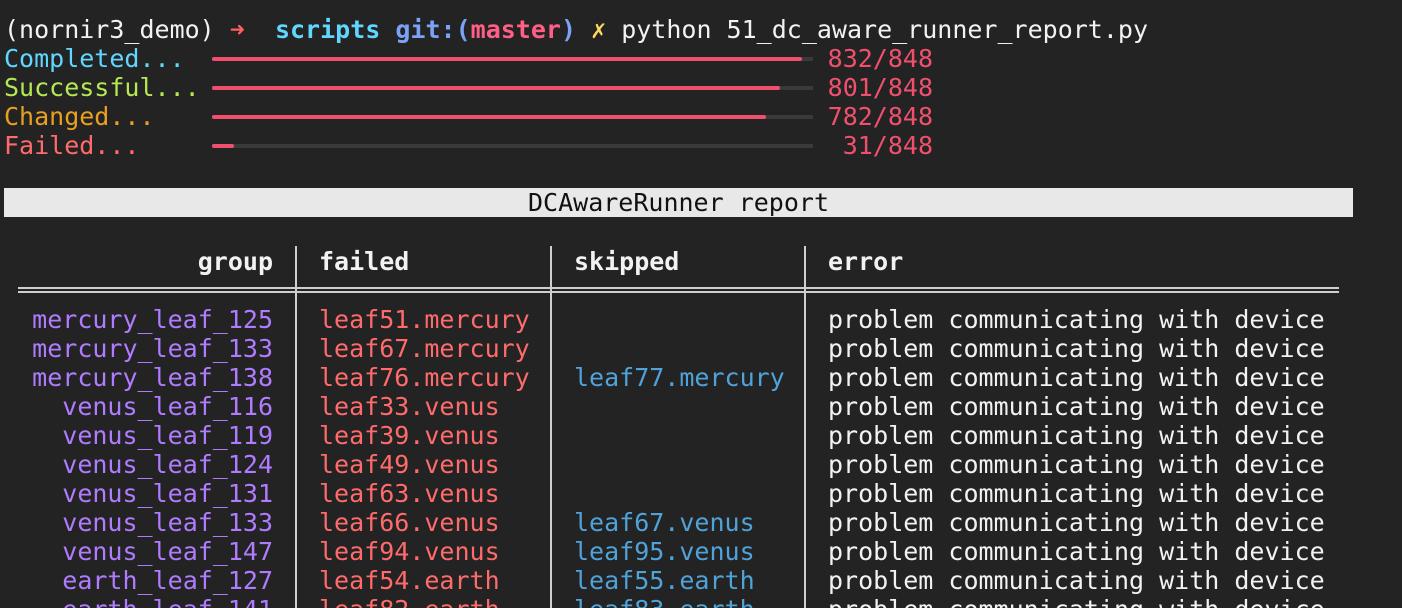 The width and height of the screenshot is (1402, 608). I want to click on group-cell: venus_leaf_124, so click(167, 464).